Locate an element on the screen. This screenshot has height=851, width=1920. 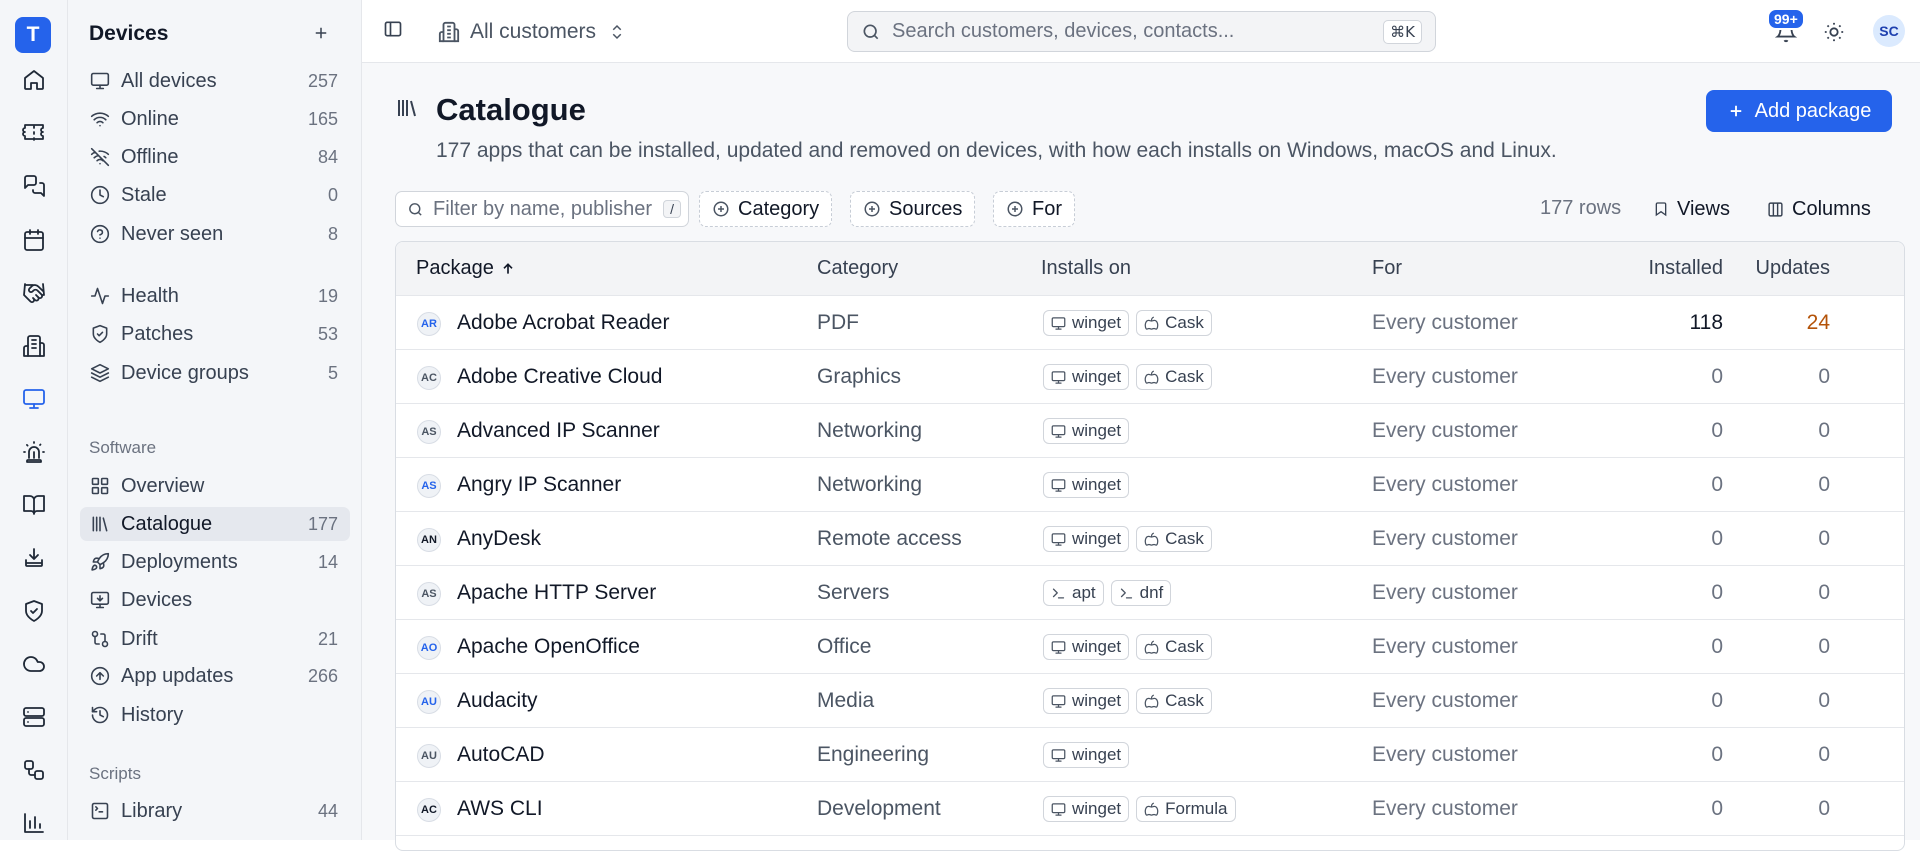
package-name: Audacity is located at coordinates (497, 701).